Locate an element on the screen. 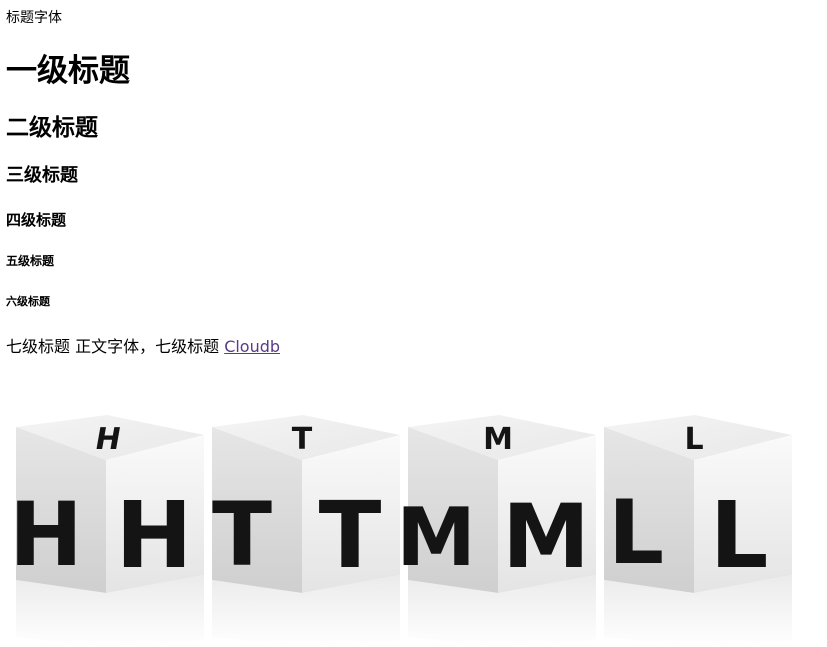 This screenshot has height=647, width=827. cube-letter-t-right: T is located at coordinates (350, 535).